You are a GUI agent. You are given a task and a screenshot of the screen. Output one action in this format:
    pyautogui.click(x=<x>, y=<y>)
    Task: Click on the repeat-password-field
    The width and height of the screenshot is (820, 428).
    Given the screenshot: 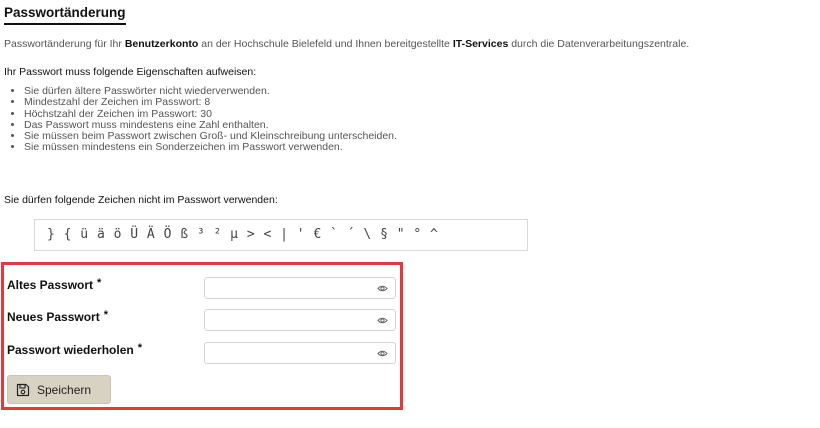 What is the action you would take?
    pyautogui.click(x=300, y=353)
    